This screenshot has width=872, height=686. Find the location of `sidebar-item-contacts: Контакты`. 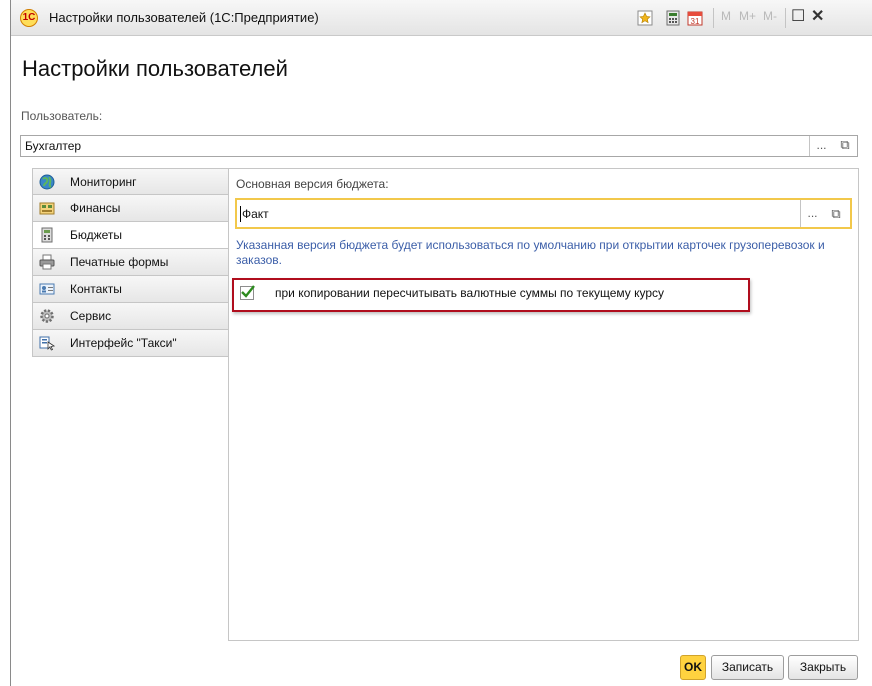

sidebar-item-contacts: Контакты is located at coordinates (130, 289).